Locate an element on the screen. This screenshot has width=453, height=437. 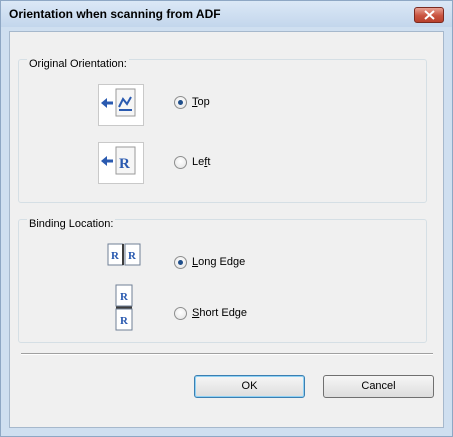
long-edge-radio is located at coordinates (180, 262).